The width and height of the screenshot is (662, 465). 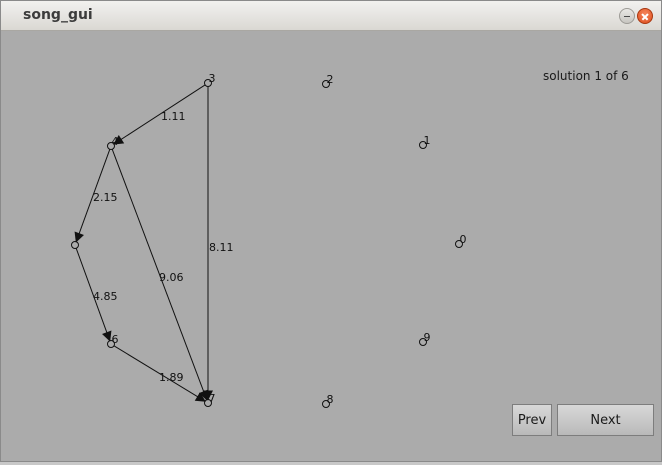 I want to click on title-bar: song_gui, so click(x=331, y=16).